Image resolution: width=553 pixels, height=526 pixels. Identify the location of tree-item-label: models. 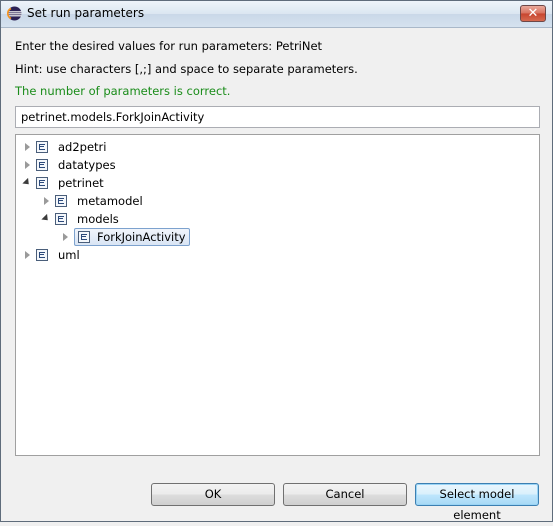
(98, 219).